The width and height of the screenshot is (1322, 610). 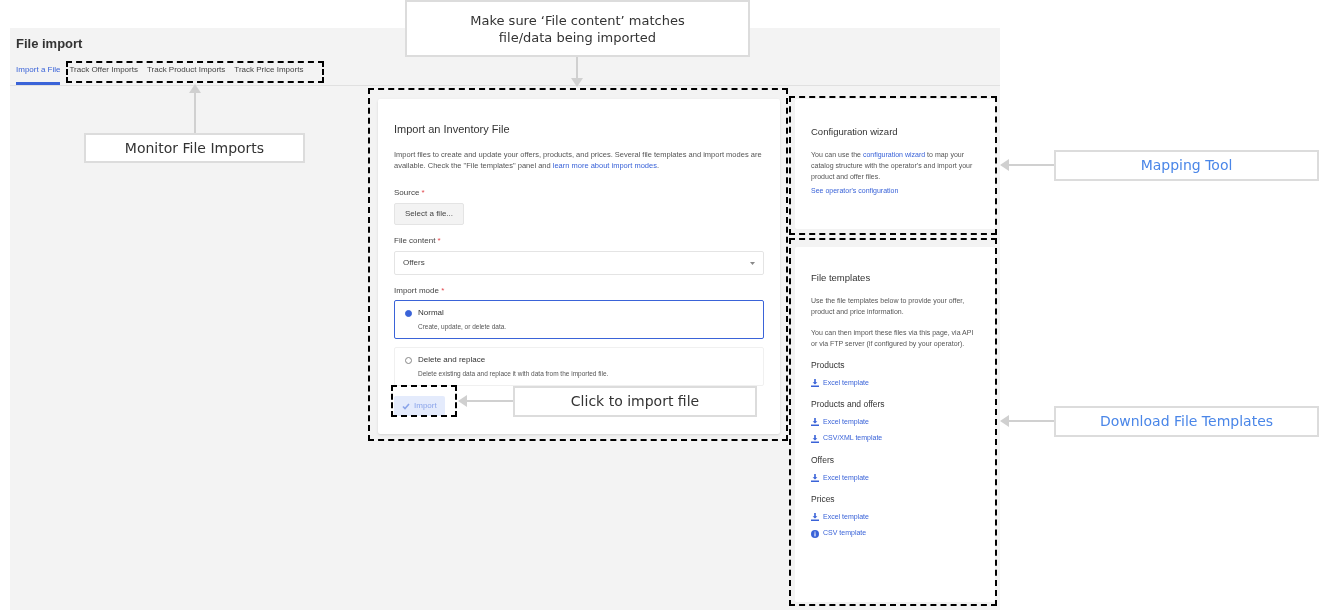 What do you see at coordinates (194, 148) in the screenshot?
I see `callout-text: Monitor File Imports` at bounding box center [194, 148].